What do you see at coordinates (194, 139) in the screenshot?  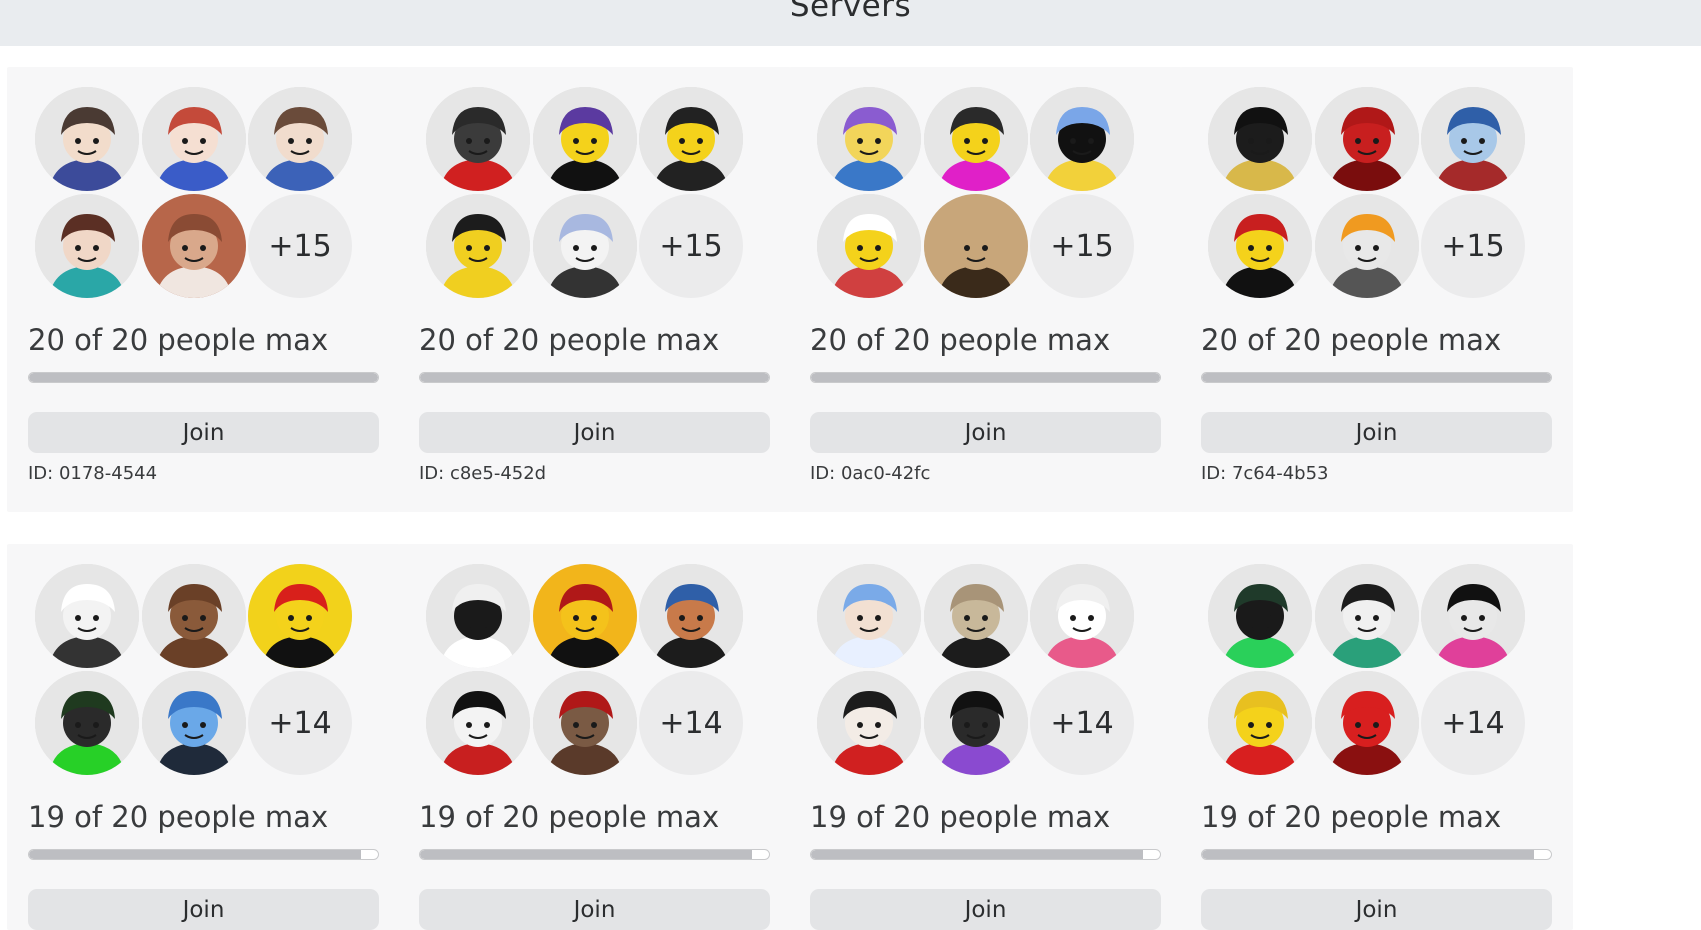 I see `avatar-red-hair-anime` at bounding box center [194, 139].